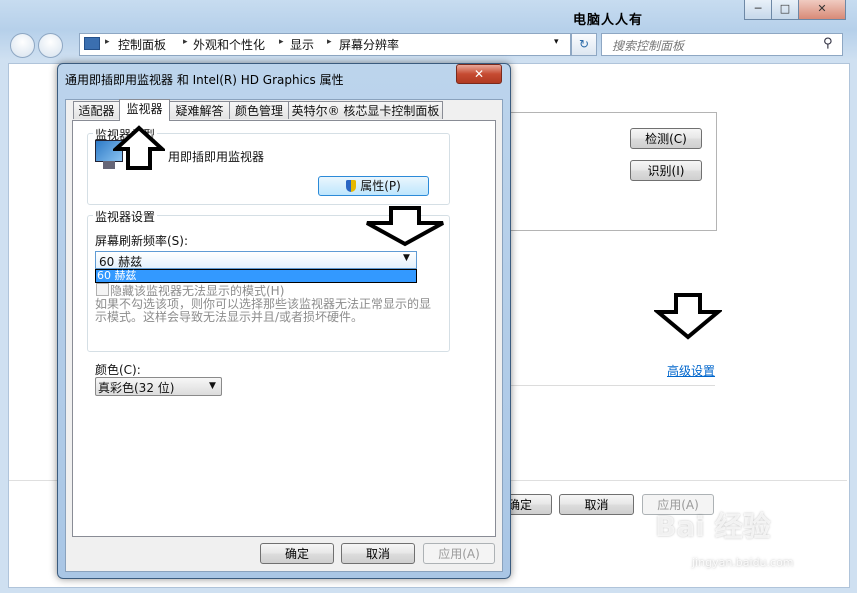 This screenshot has width=857, height=593. Describe the element at coordinates (380, 186) in the screenshot. I see `properties-button-label: 属性(P)` at that location.